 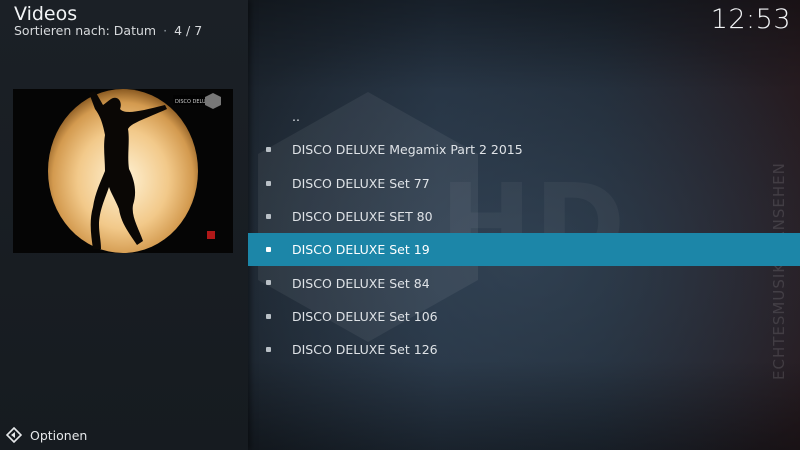 I want to click on sort-info: Sortieren nach: Datum · 4 / 7, so click(x=108, y=30).